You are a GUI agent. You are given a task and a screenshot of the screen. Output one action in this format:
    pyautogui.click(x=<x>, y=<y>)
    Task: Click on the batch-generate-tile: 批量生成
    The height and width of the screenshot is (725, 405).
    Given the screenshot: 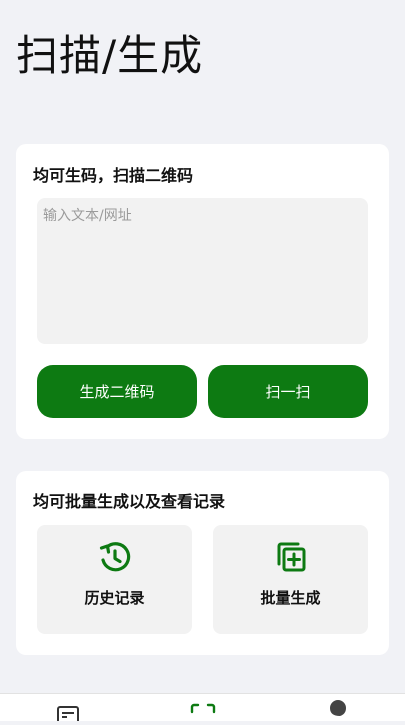 What is the action you would take?
    pyautogui.click(x=290, y=579)
    